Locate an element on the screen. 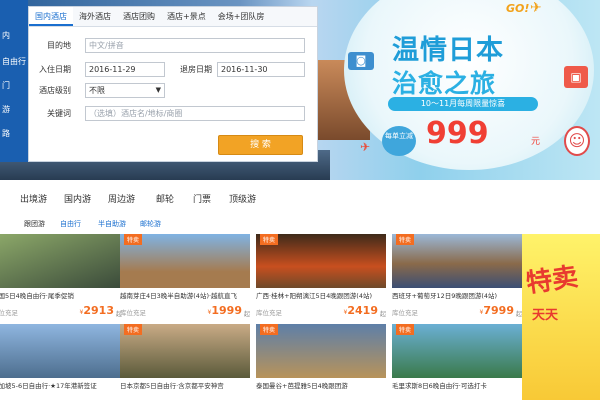  product-card: 特卖 泰国曼谷+芭提雅5日4晚跟团游 is located at coordinates (321, 362).